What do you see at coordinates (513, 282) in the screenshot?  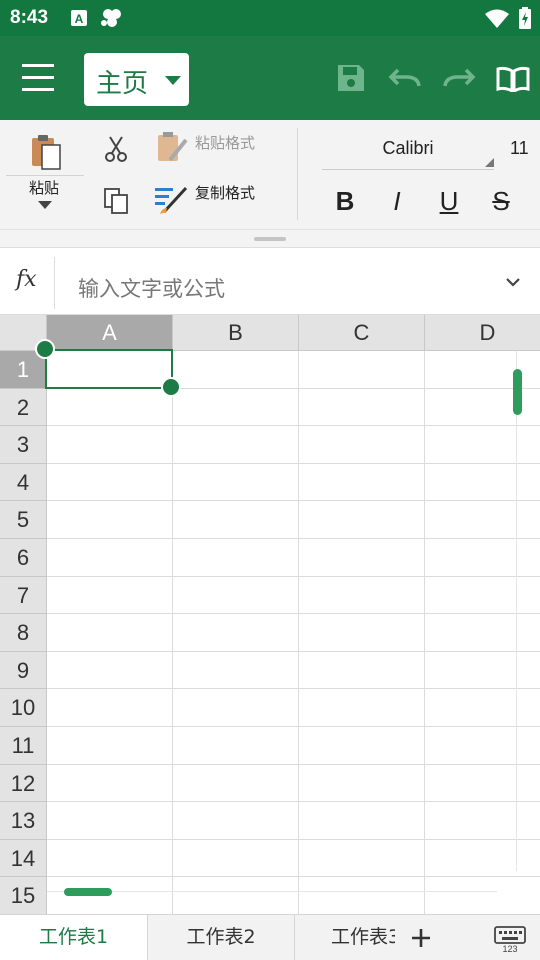 I see `chevron-down-icon` at bounding box center [513, 282].